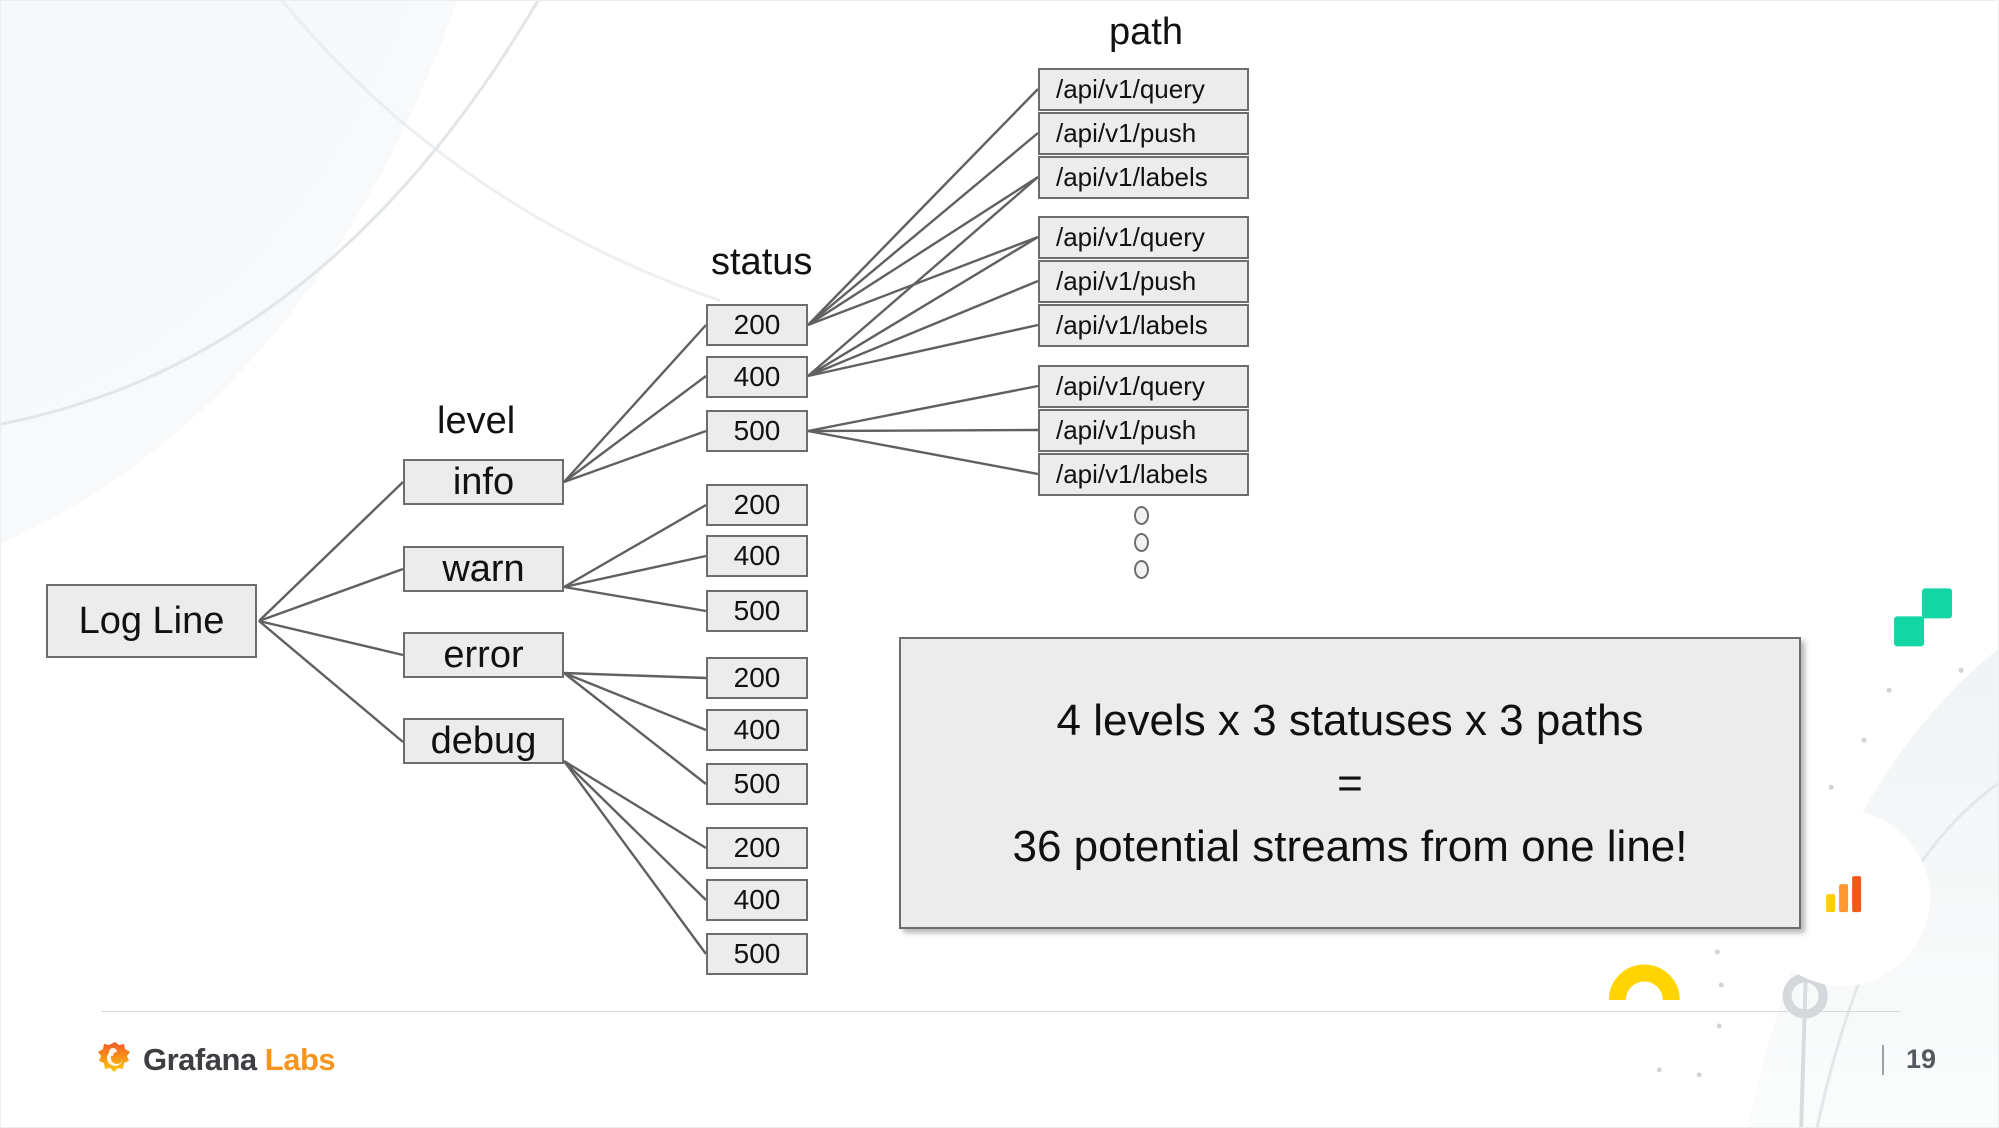 This screenshot has width=1999, height=1128. Describe the element at coordinates (483, 655) in the screenshot. I see `node-level-error: error` at that location.